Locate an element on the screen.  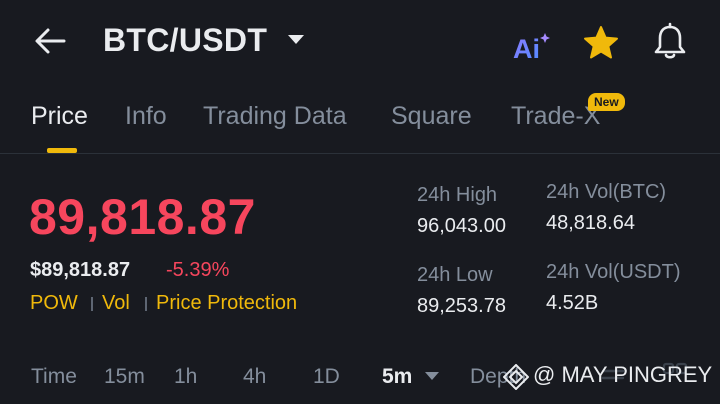
tag-vol: Vol is located at coordinates (116, 303).